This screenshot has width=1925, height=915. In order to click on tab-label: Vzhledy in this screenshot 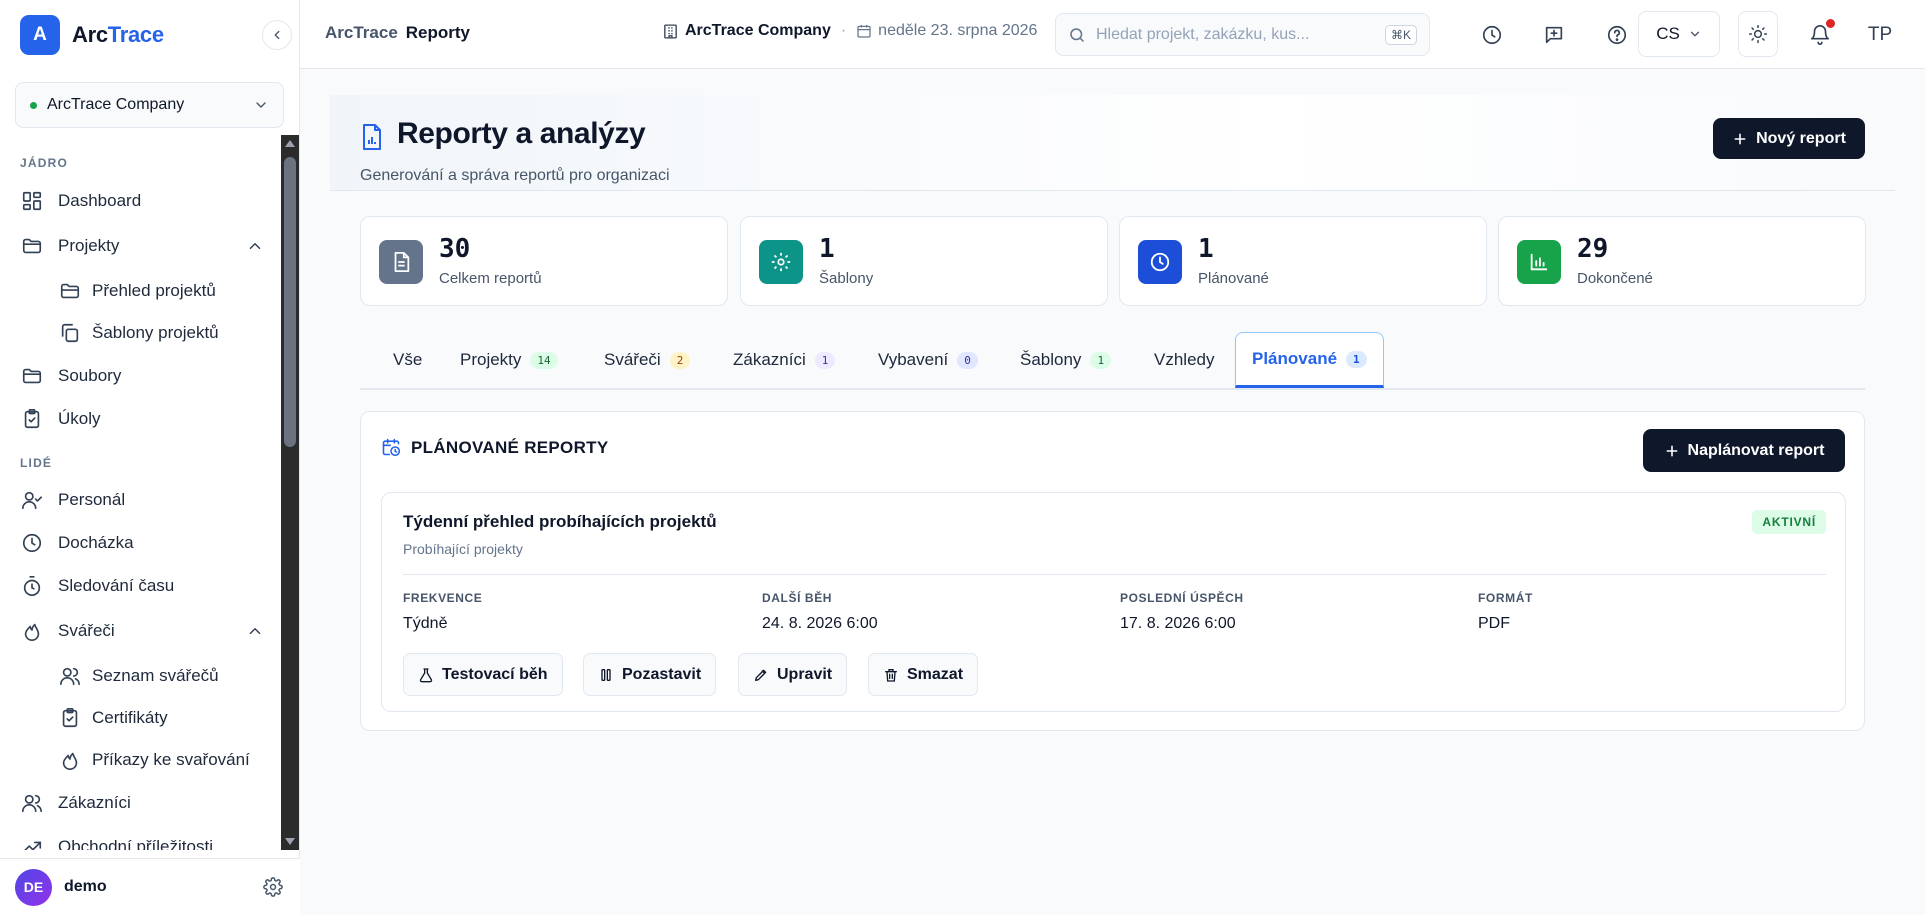, I will do `click(1184, 359)`.